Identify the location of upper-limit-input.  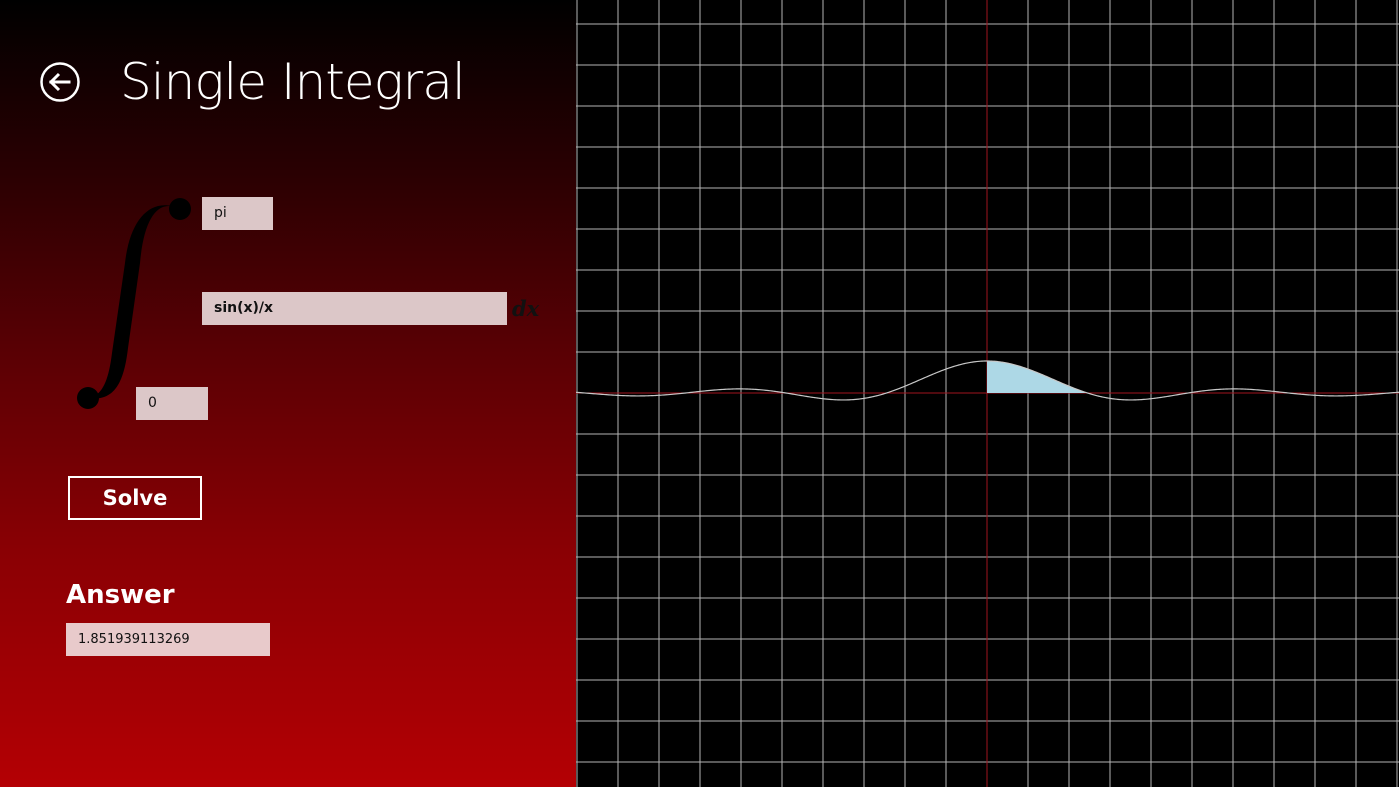
(237, 213).